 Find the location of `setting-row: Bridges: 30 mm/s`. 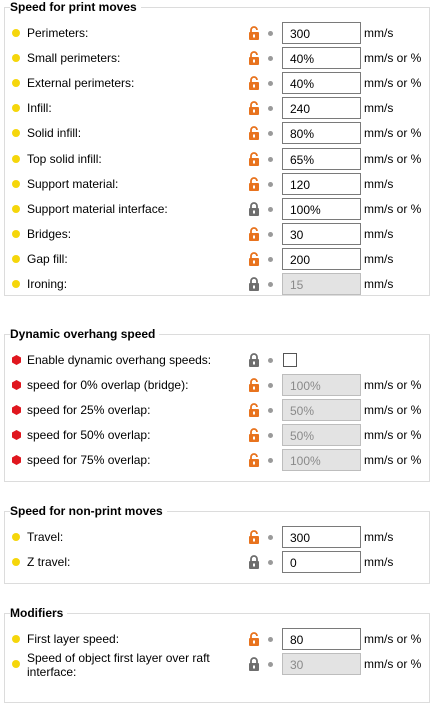

setting-row: Bridges: 30 mm/s is located at coordinates (216, 234).